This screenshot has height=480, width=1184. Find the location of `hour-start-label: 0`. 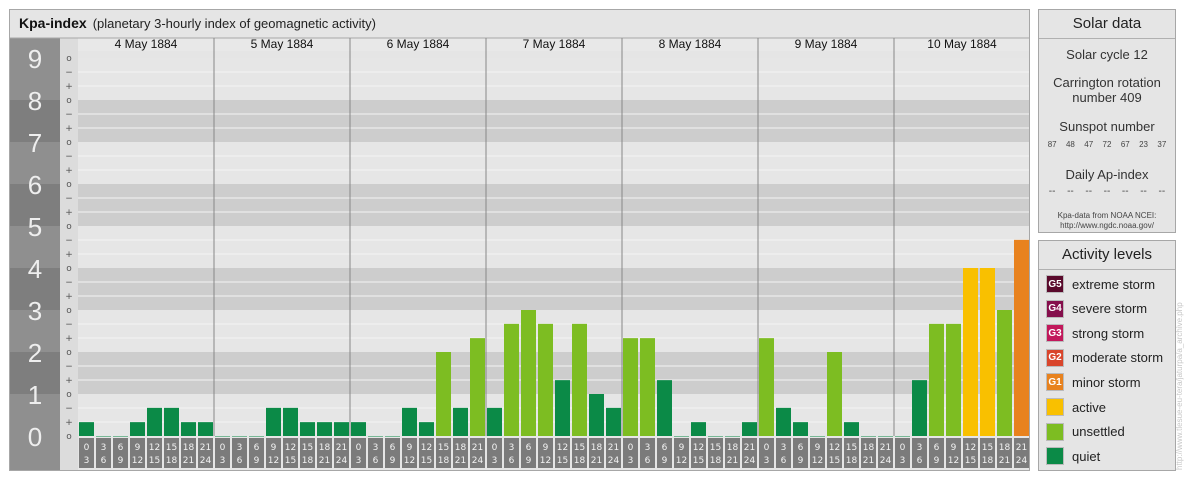

hour-start-label: 0 is located at coordinates (87, 448).